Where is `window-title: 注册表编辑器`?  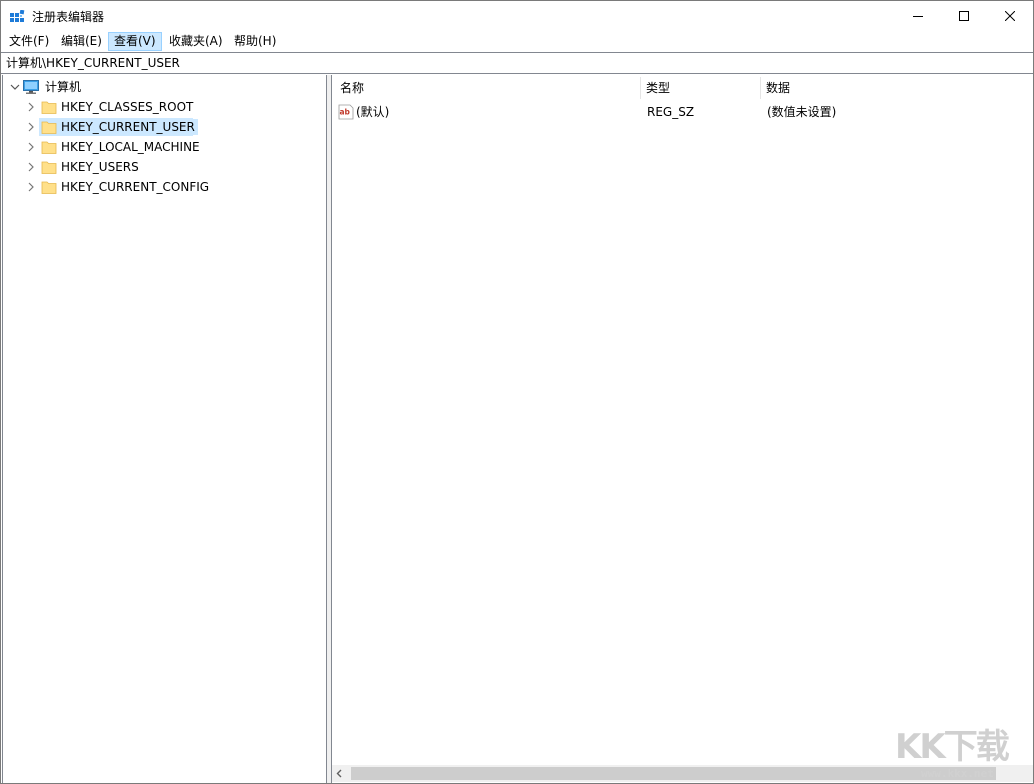
window-title: 注册表编辑器 is located at coordinates (68, 17).